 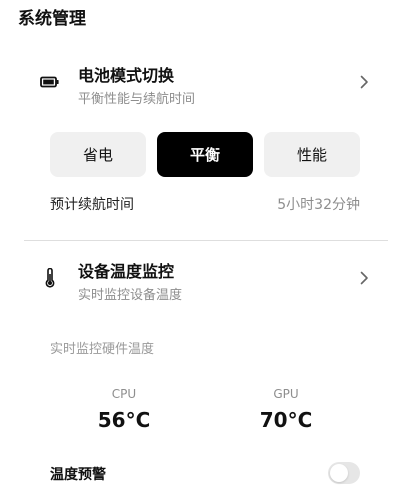 I want to click on battery-mode-title: 电池模式切换, so click(x=126, y=75).